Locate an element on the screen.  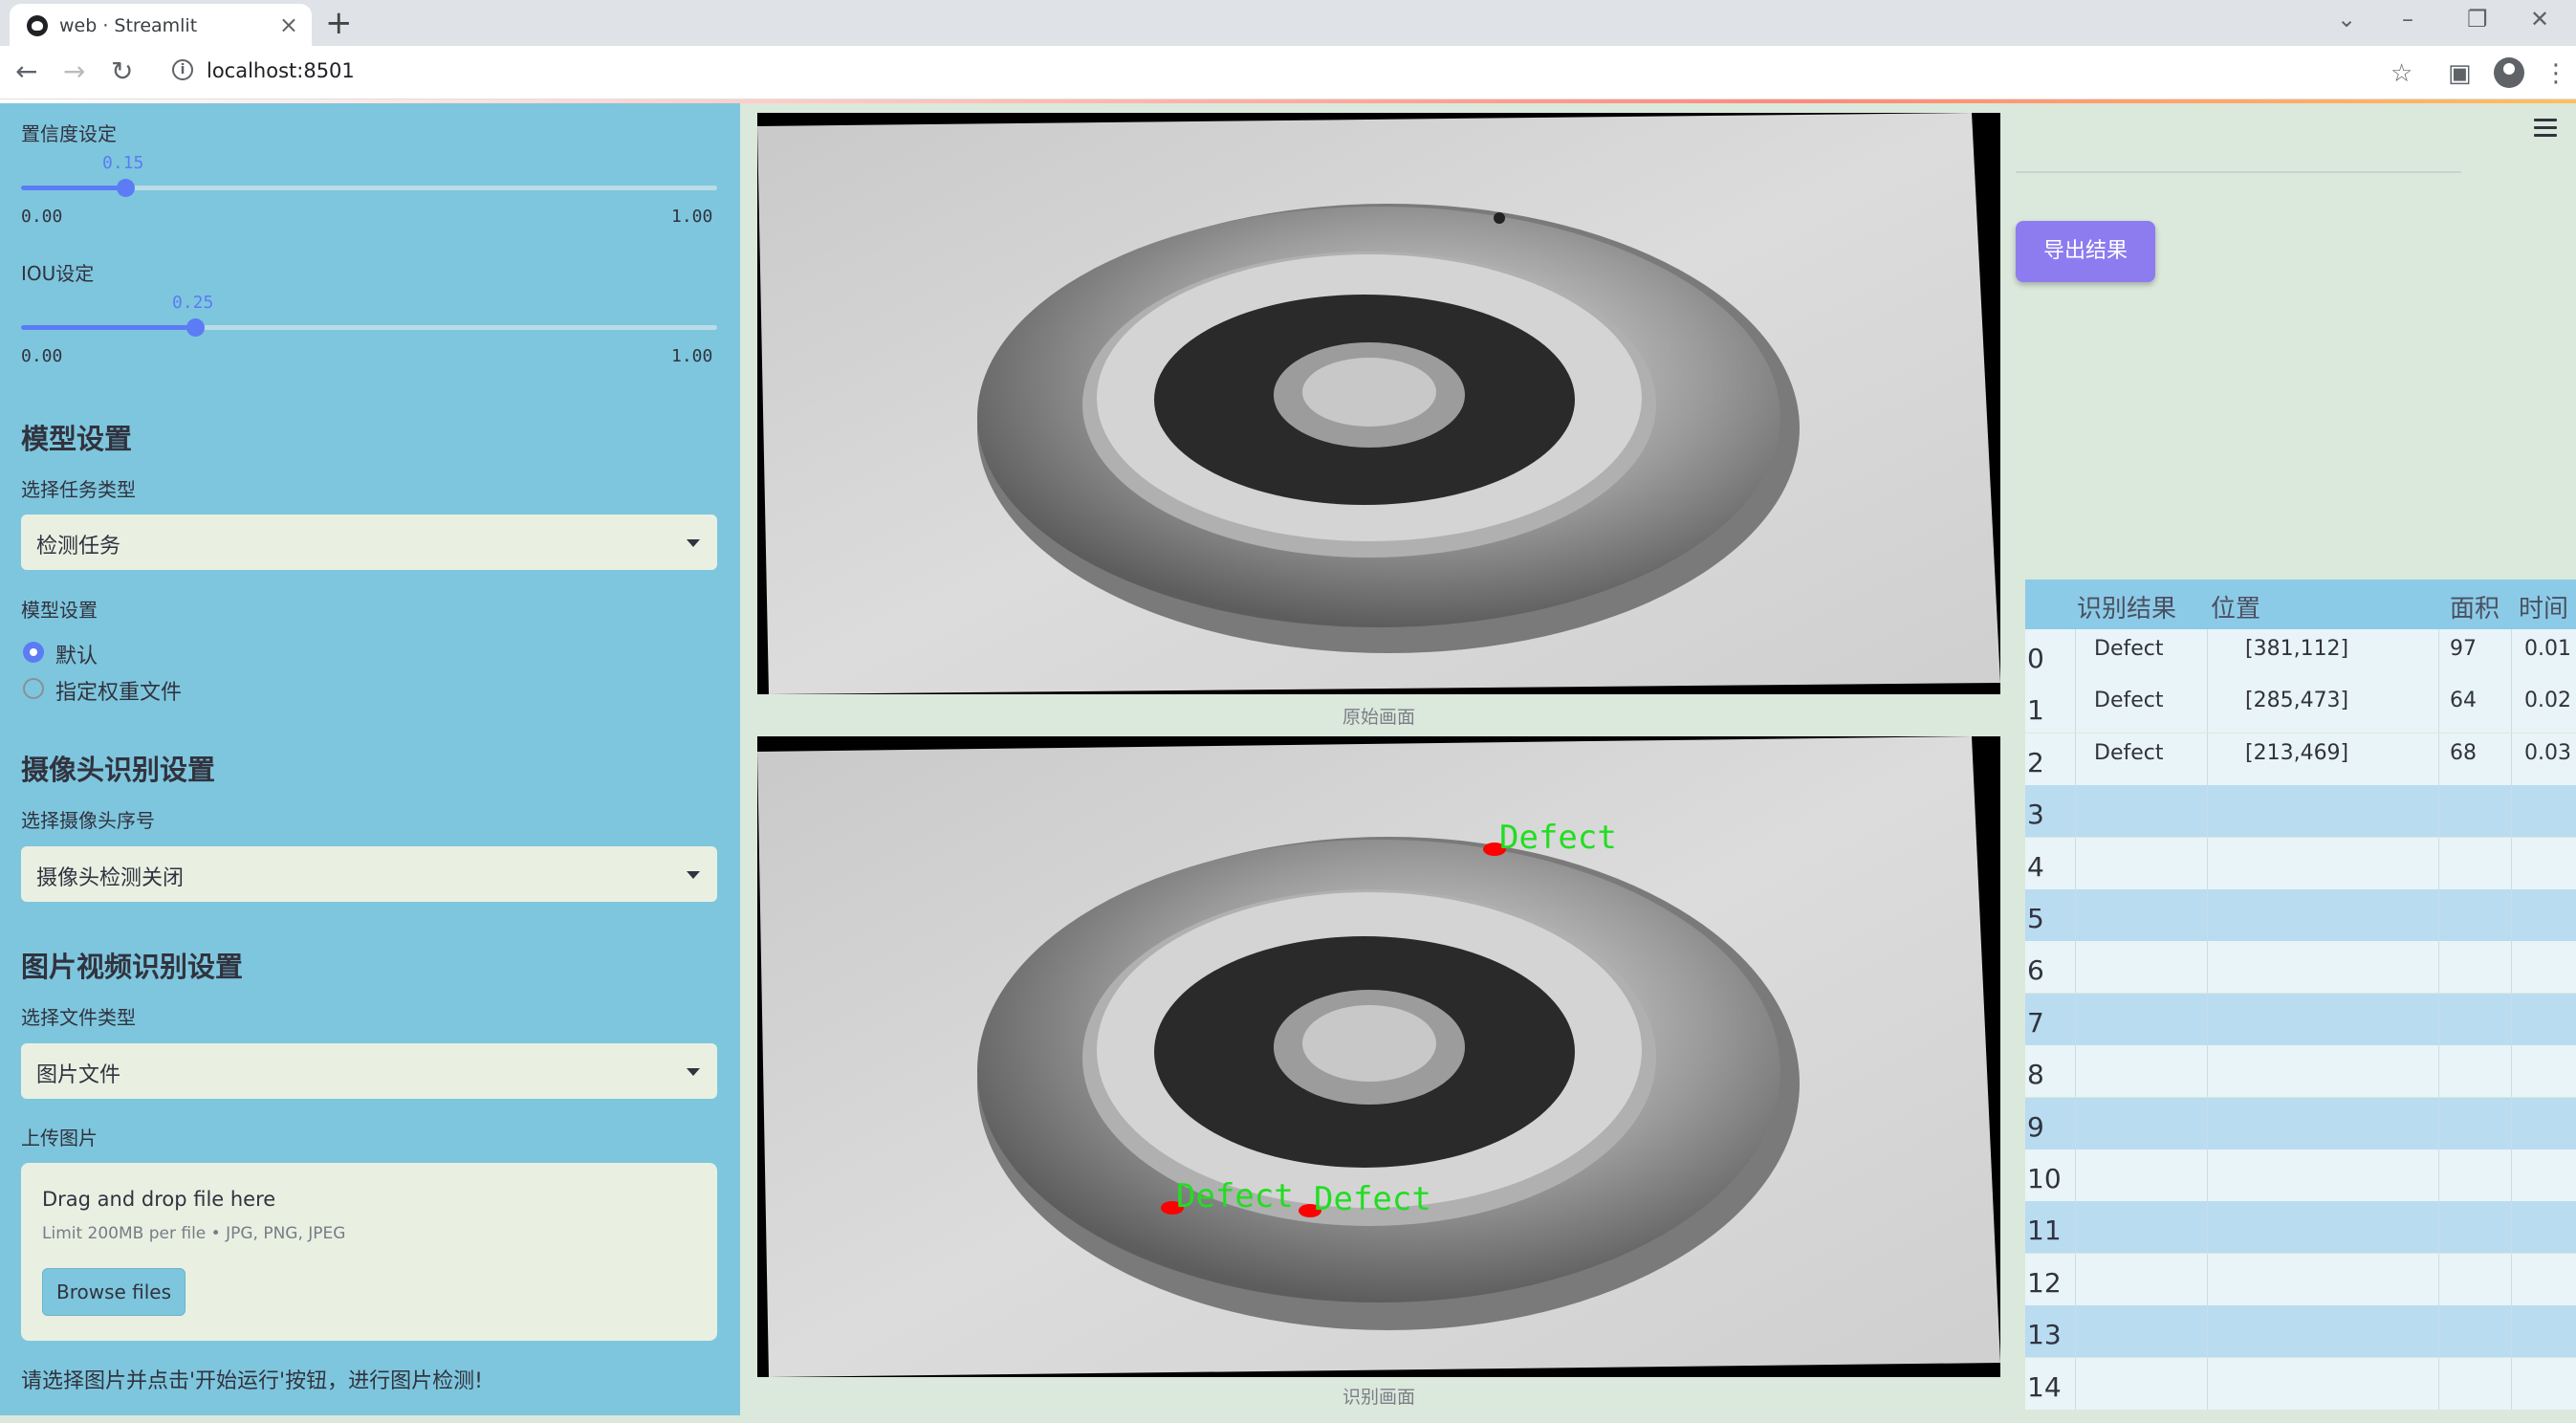
iou-slider-thumb is located at coordinates (195, 327).